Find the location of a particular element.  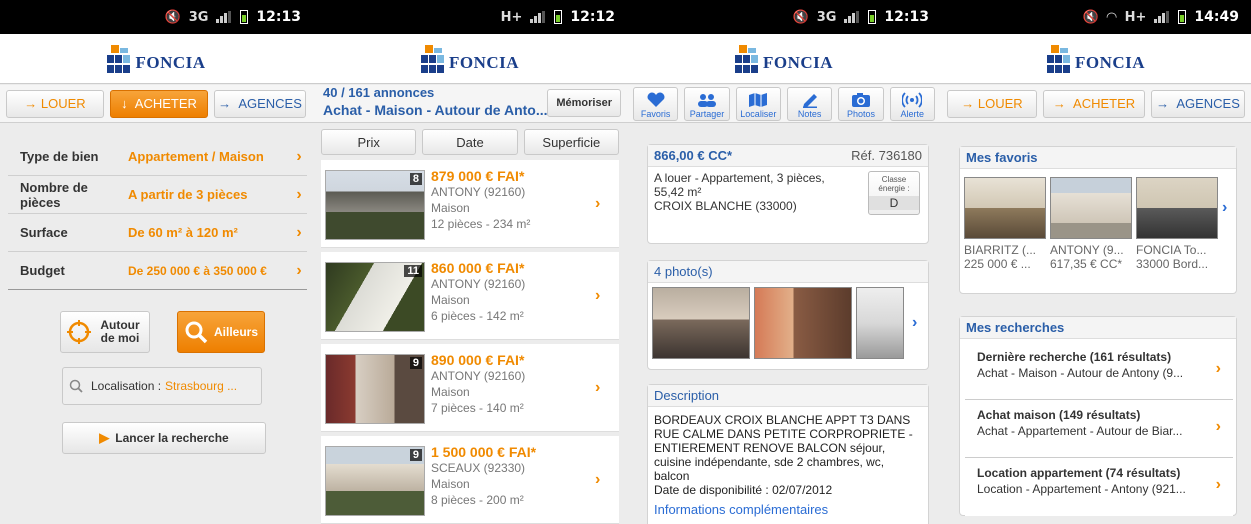

photos-card: 4 photo(s) › is located at coordinates (788, 315).